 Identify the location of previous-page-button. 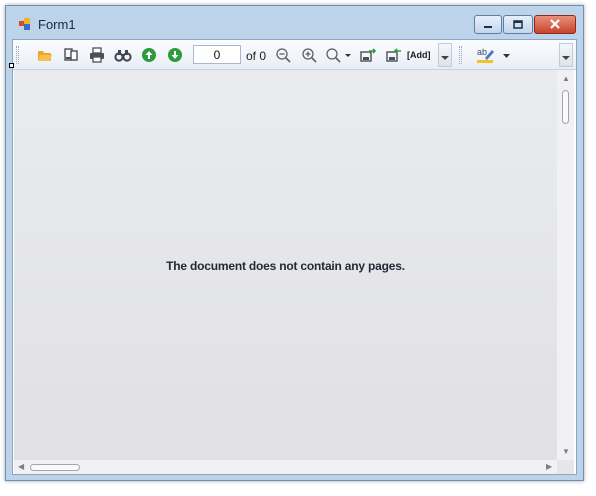
(149, 55).